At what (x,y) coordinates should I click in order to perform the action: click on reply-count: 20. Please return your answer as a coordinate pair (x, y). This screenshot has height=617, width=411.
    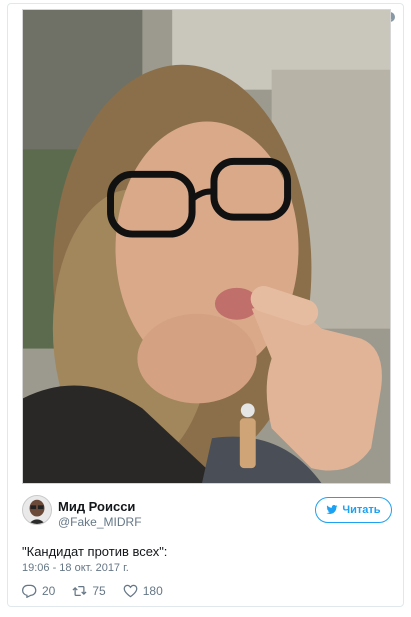
    Looking at the image, I should click on (49, 591).